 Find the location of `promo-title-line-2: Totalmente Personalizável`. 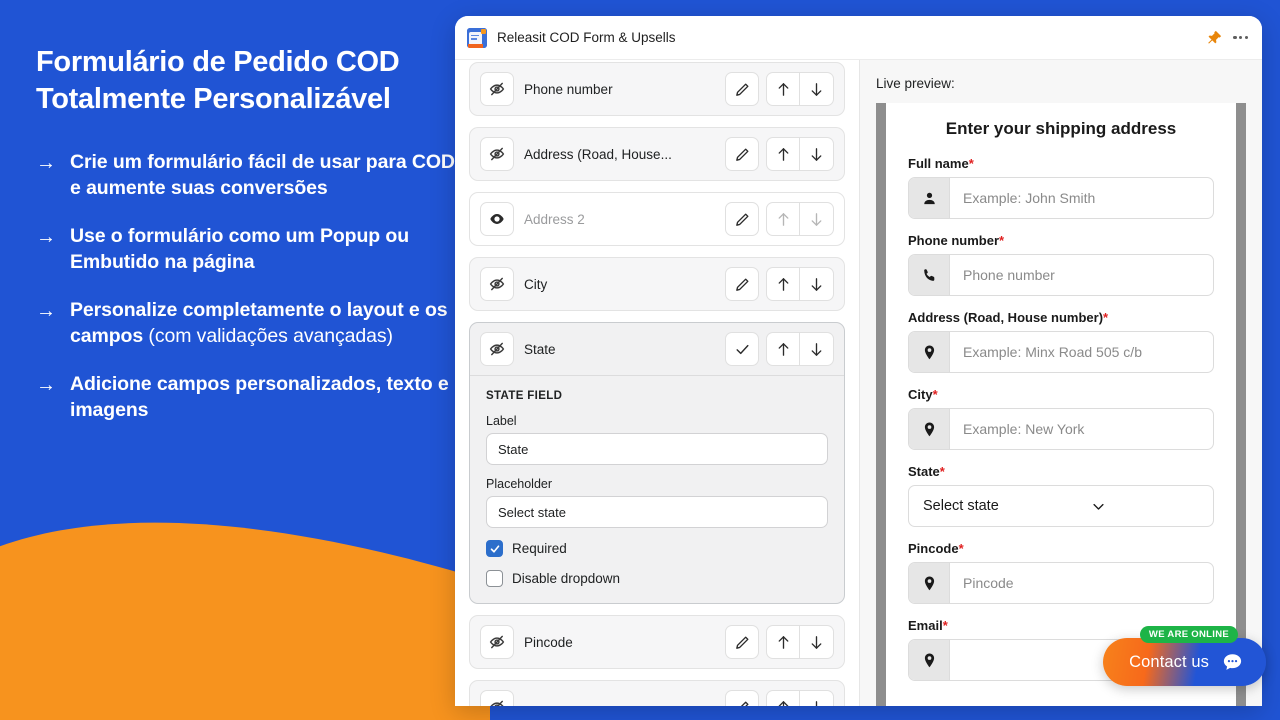

promo-title-line-2: Totalmente Personalizável is located at coordinates (213, 99).